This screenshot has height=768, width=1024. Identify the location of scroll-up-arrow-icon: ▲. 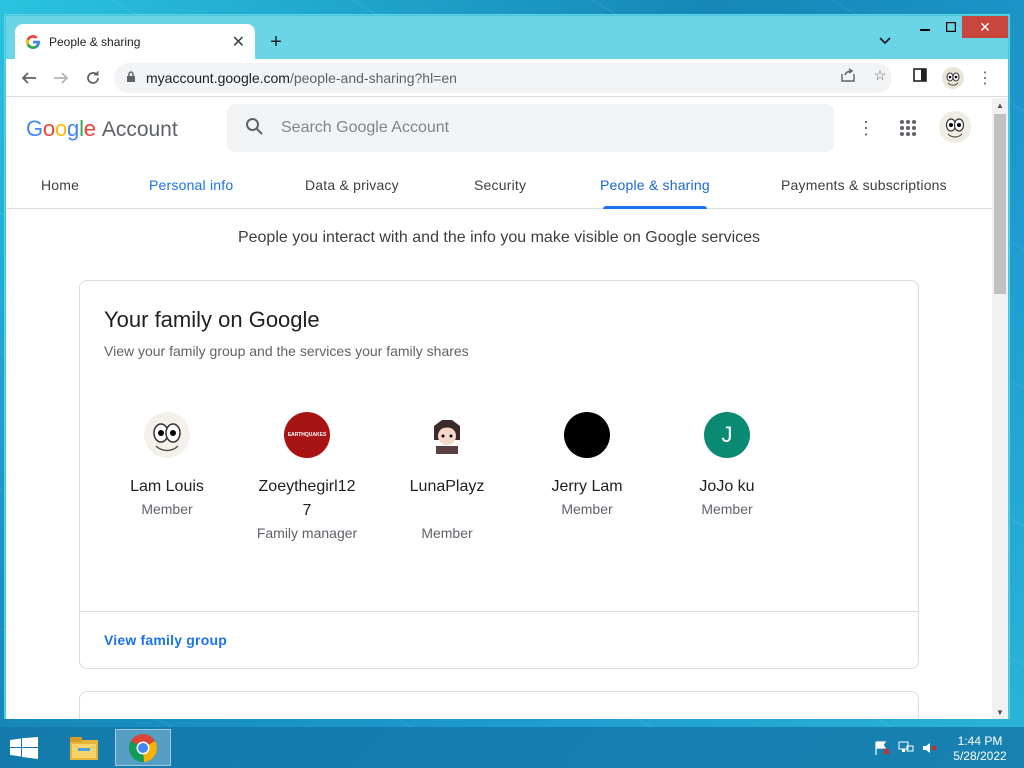
(1000, 105).